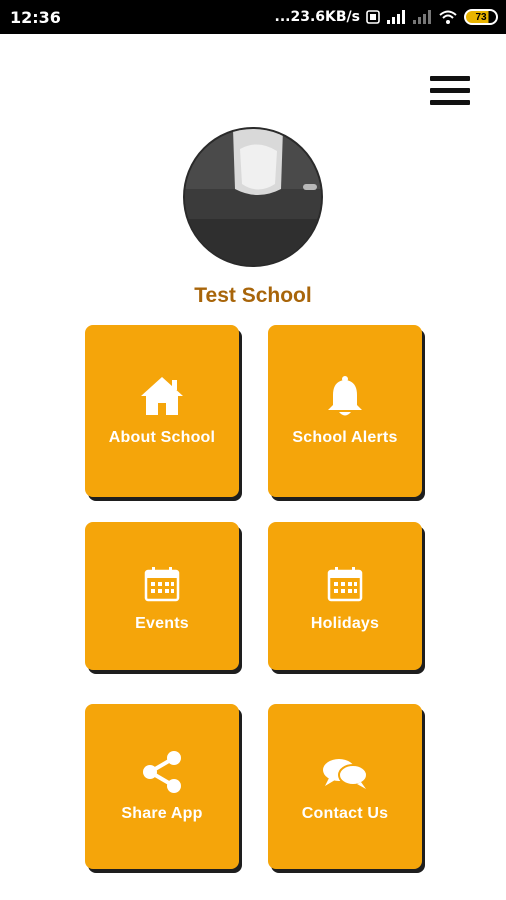  I want to click on school-photo, so click(253, 197).